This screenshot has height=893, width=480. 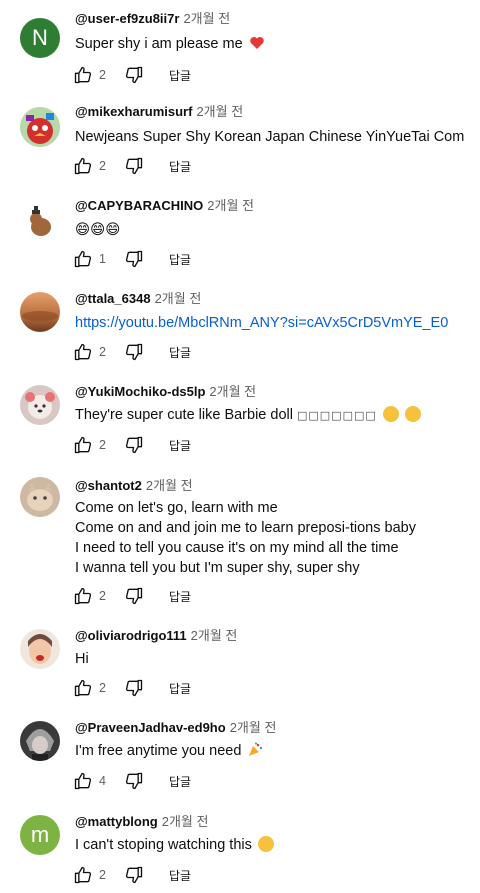 What do you see at coordinates (82, 659) in the screenshot?
I see `comment-text: Hi` at bounding box center [82, 659].